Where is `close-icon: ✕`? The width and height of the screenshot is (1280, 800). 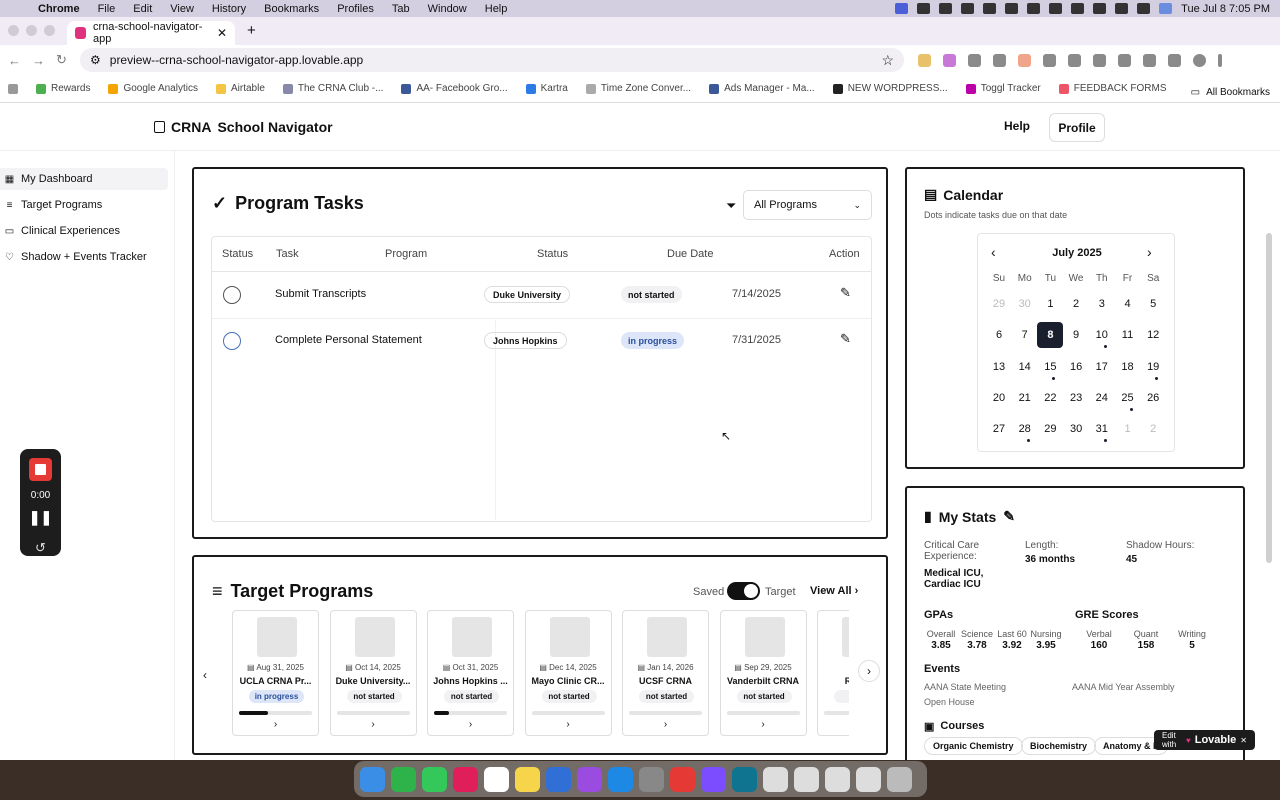 close-icon: ✕ is located at coordinates (1243, 740).